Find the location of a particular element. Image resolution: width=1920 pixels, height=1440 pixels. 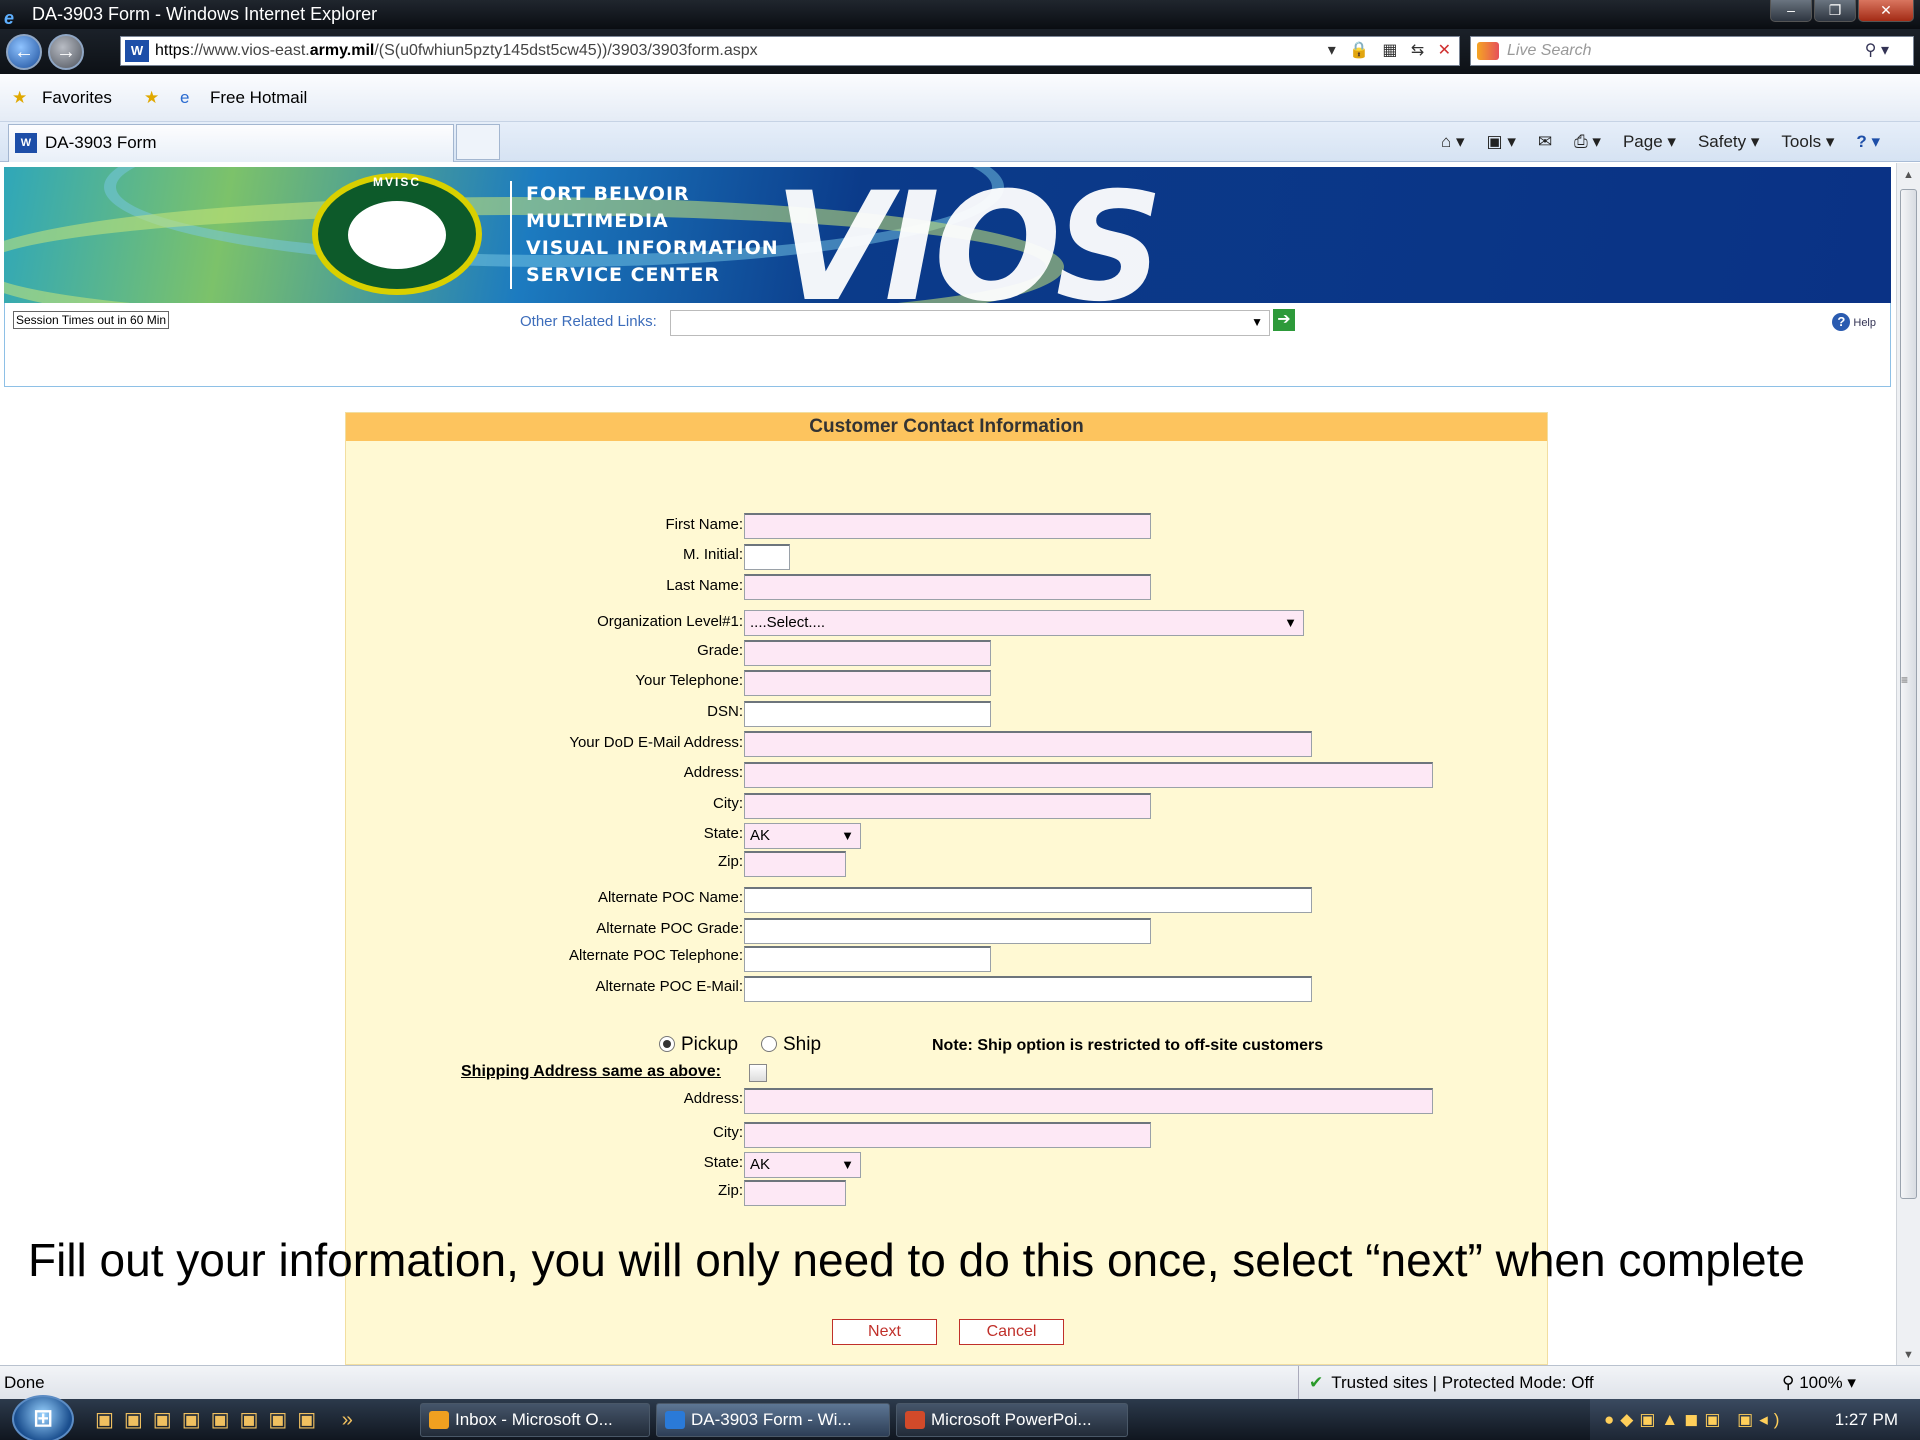

same-as-above-checkbox is located at coordinates (758, 1073).